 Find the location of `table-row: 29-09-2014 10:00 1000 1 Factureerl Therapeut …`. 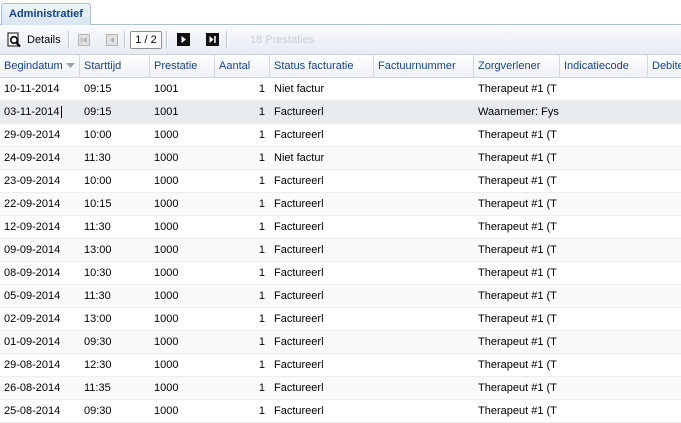

table-row: 29-09-2014 10:00 1000 1 Factureerl Therapeut … is located at coordinates (340, 135).